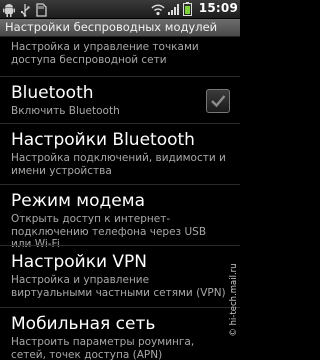 The image size is (320, 360). Describe the element at coordinates (65, 111) in the screenshot. I see `item-summary: Включить Bluetooth` at that location.